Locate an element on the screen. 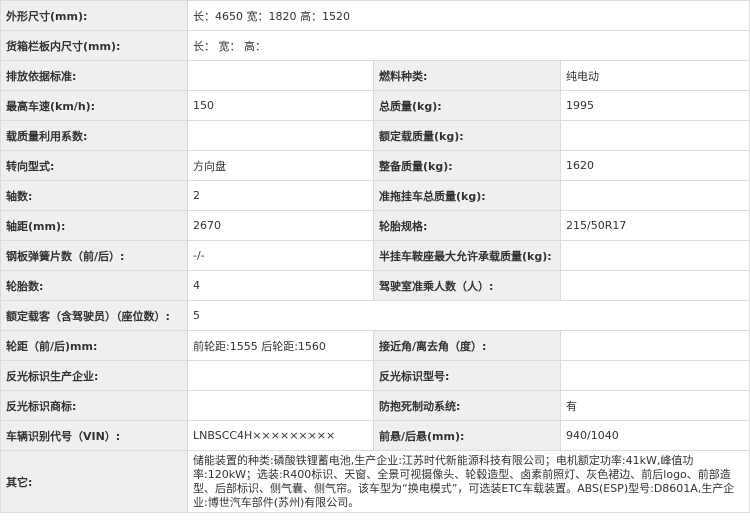 This screenshot has width=750, height=529. spec-value: 940/1040 is located at coordinates (655, 435).